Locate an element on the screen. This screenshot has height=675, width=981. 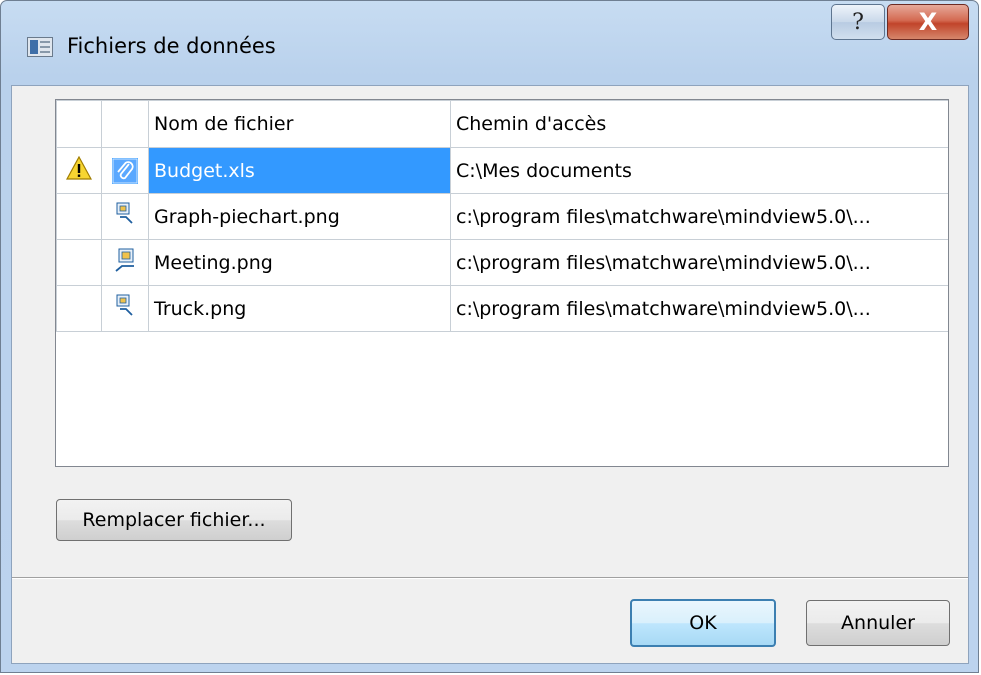
cancel-label: Annuler is located at coordinates (878, 623).